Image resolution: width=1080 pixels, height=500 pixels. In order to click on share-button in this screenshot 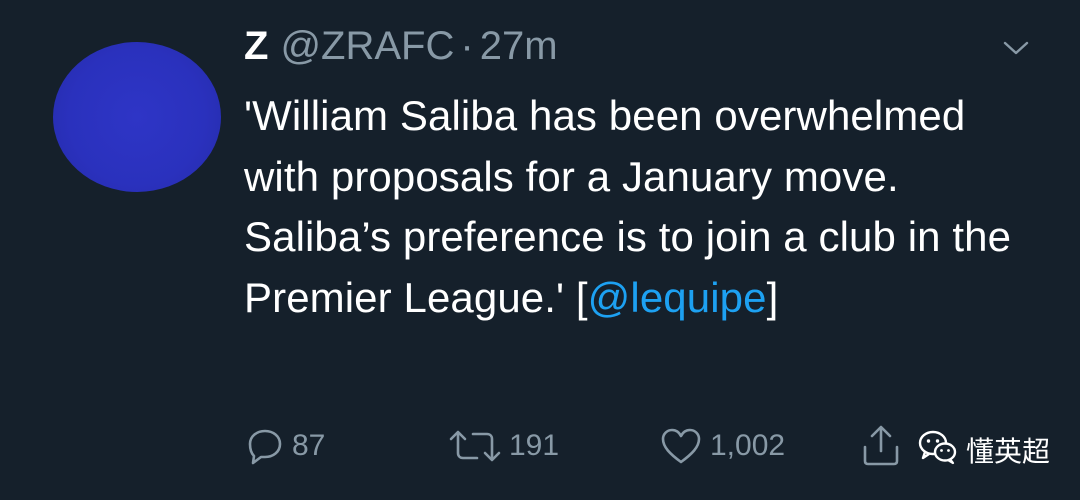, I will do `click(881, 446)`.